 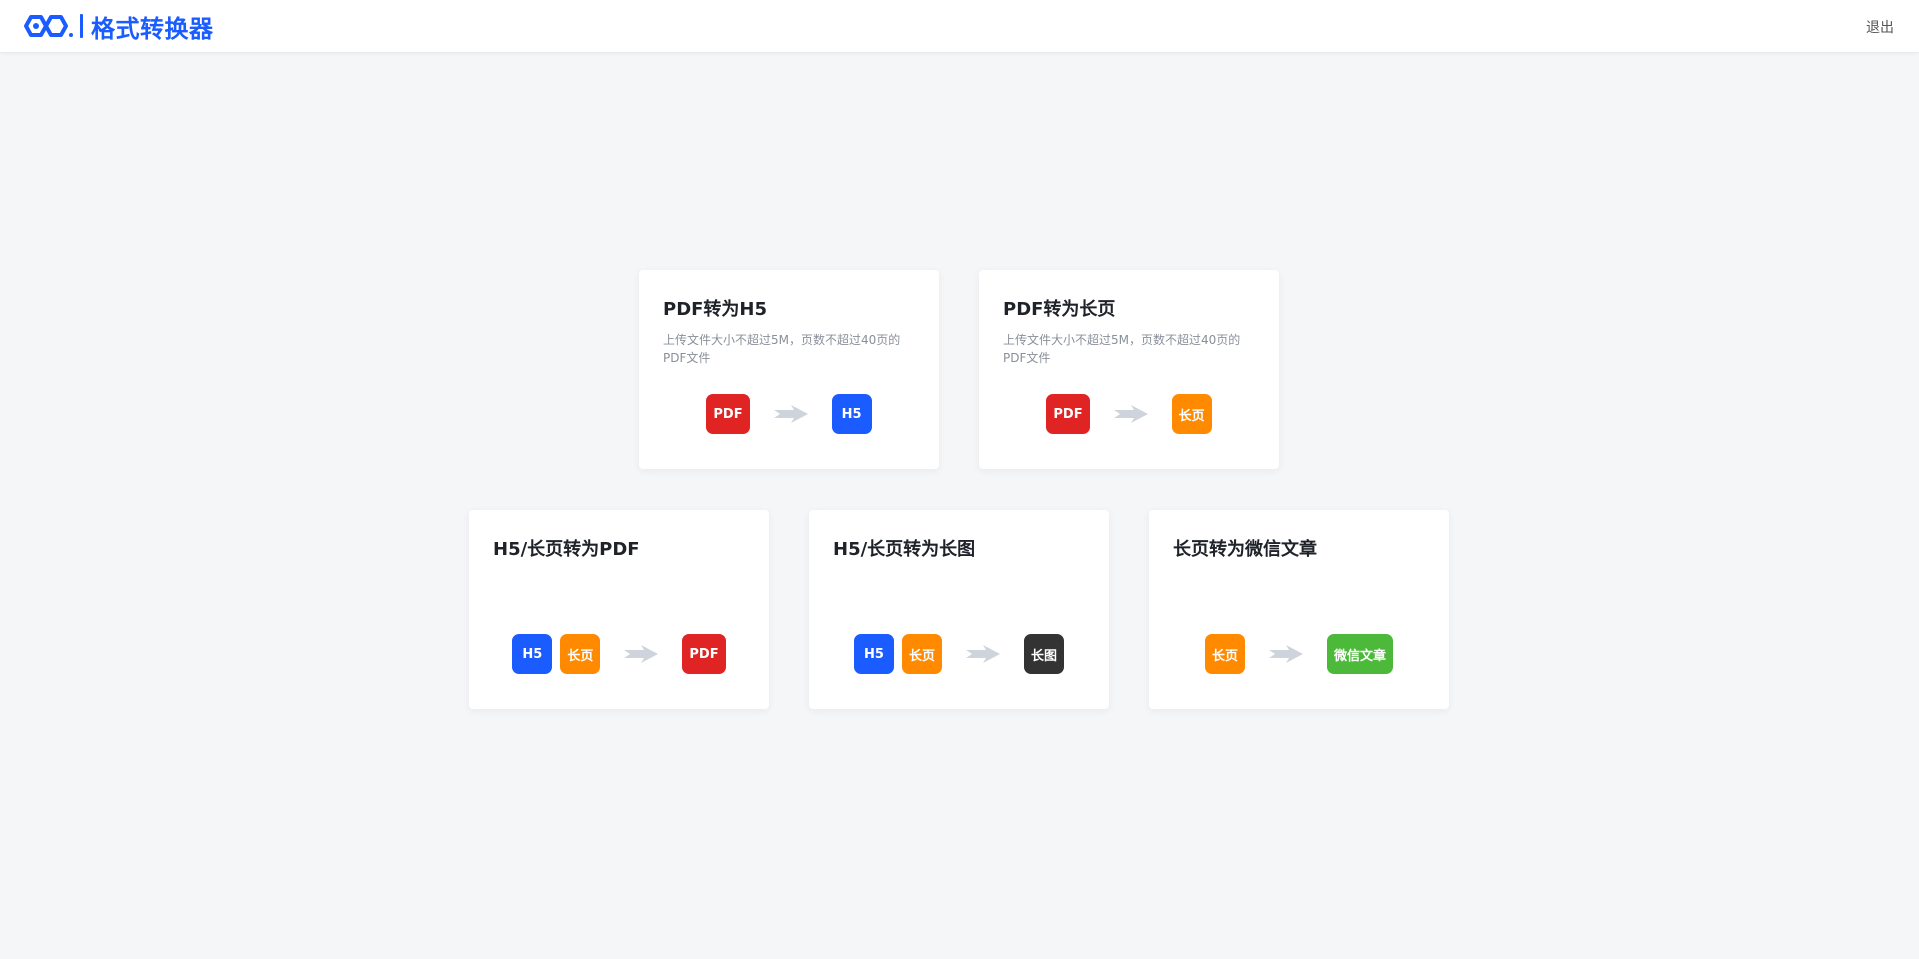 I want to click on card-title: H5/长页转为长图, so click(x=904, y=549).